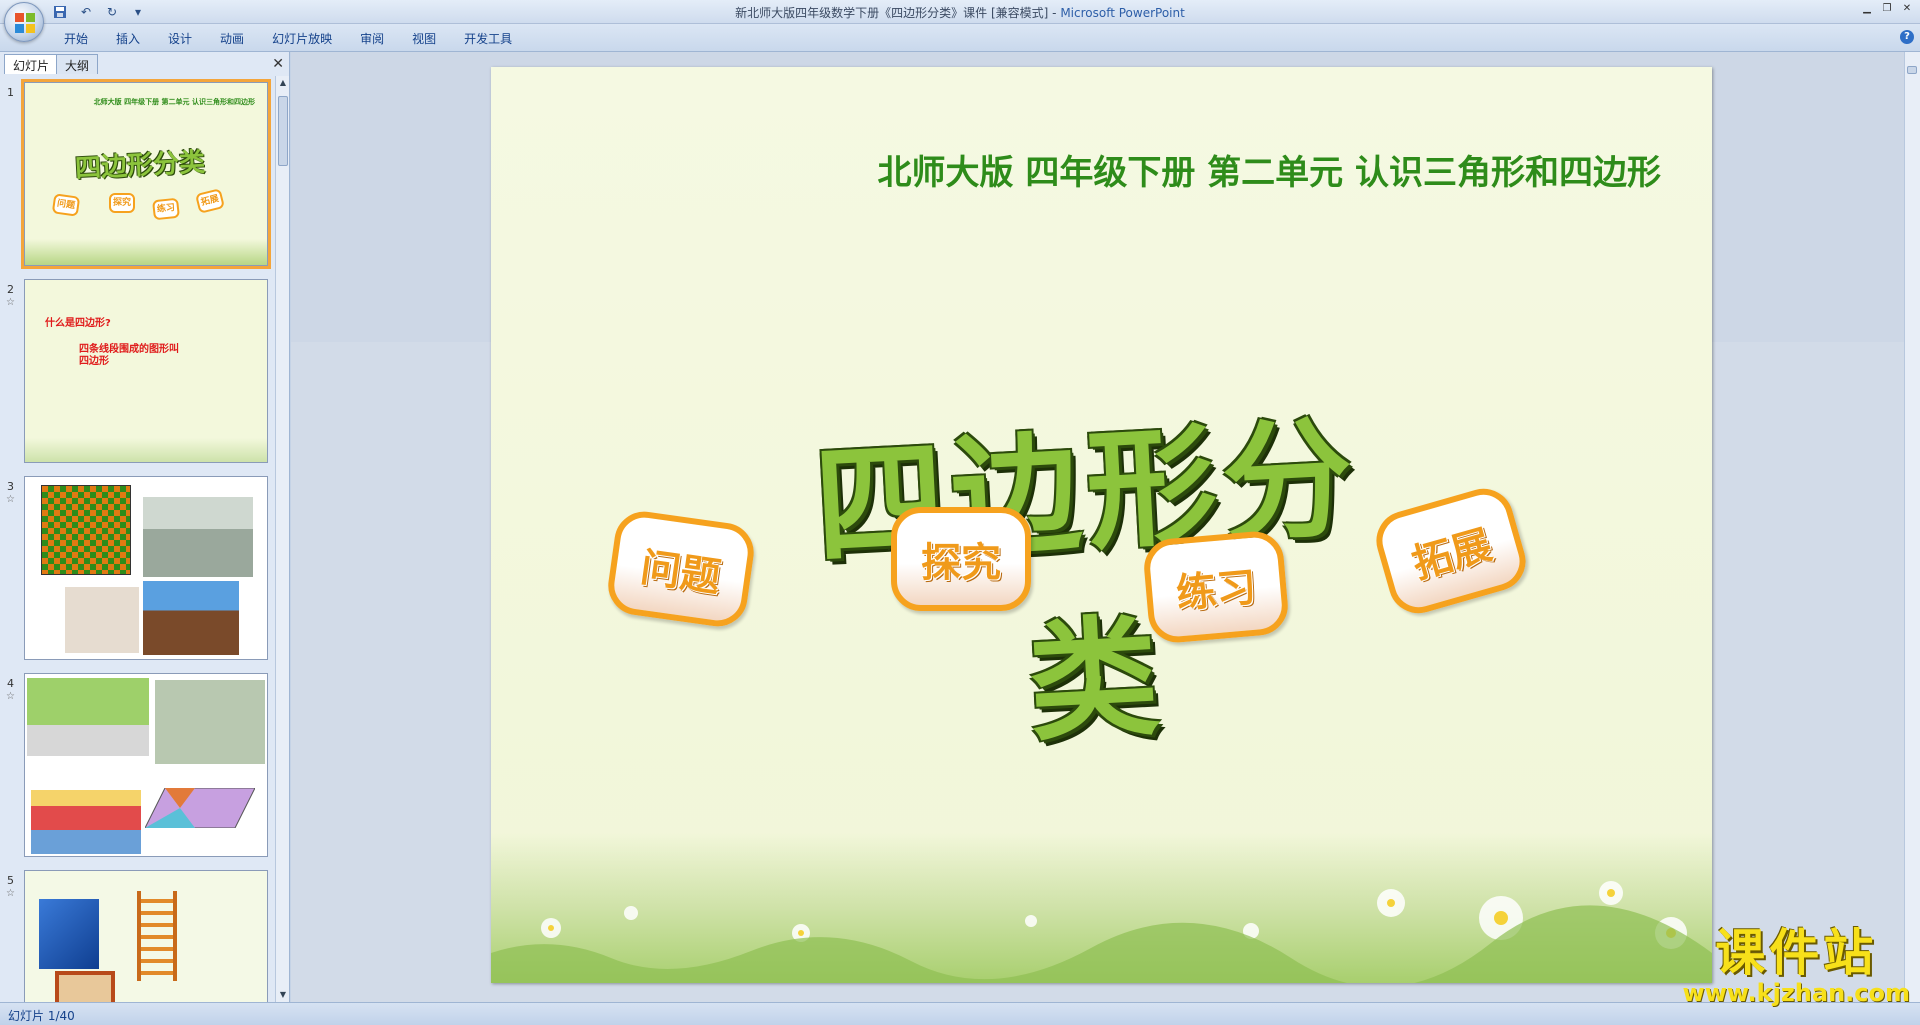 The image size is (1920, 1025). Describe the element at coordinates (232, 39) in the screenshot. I see `tab-animations: 动画` at that location.